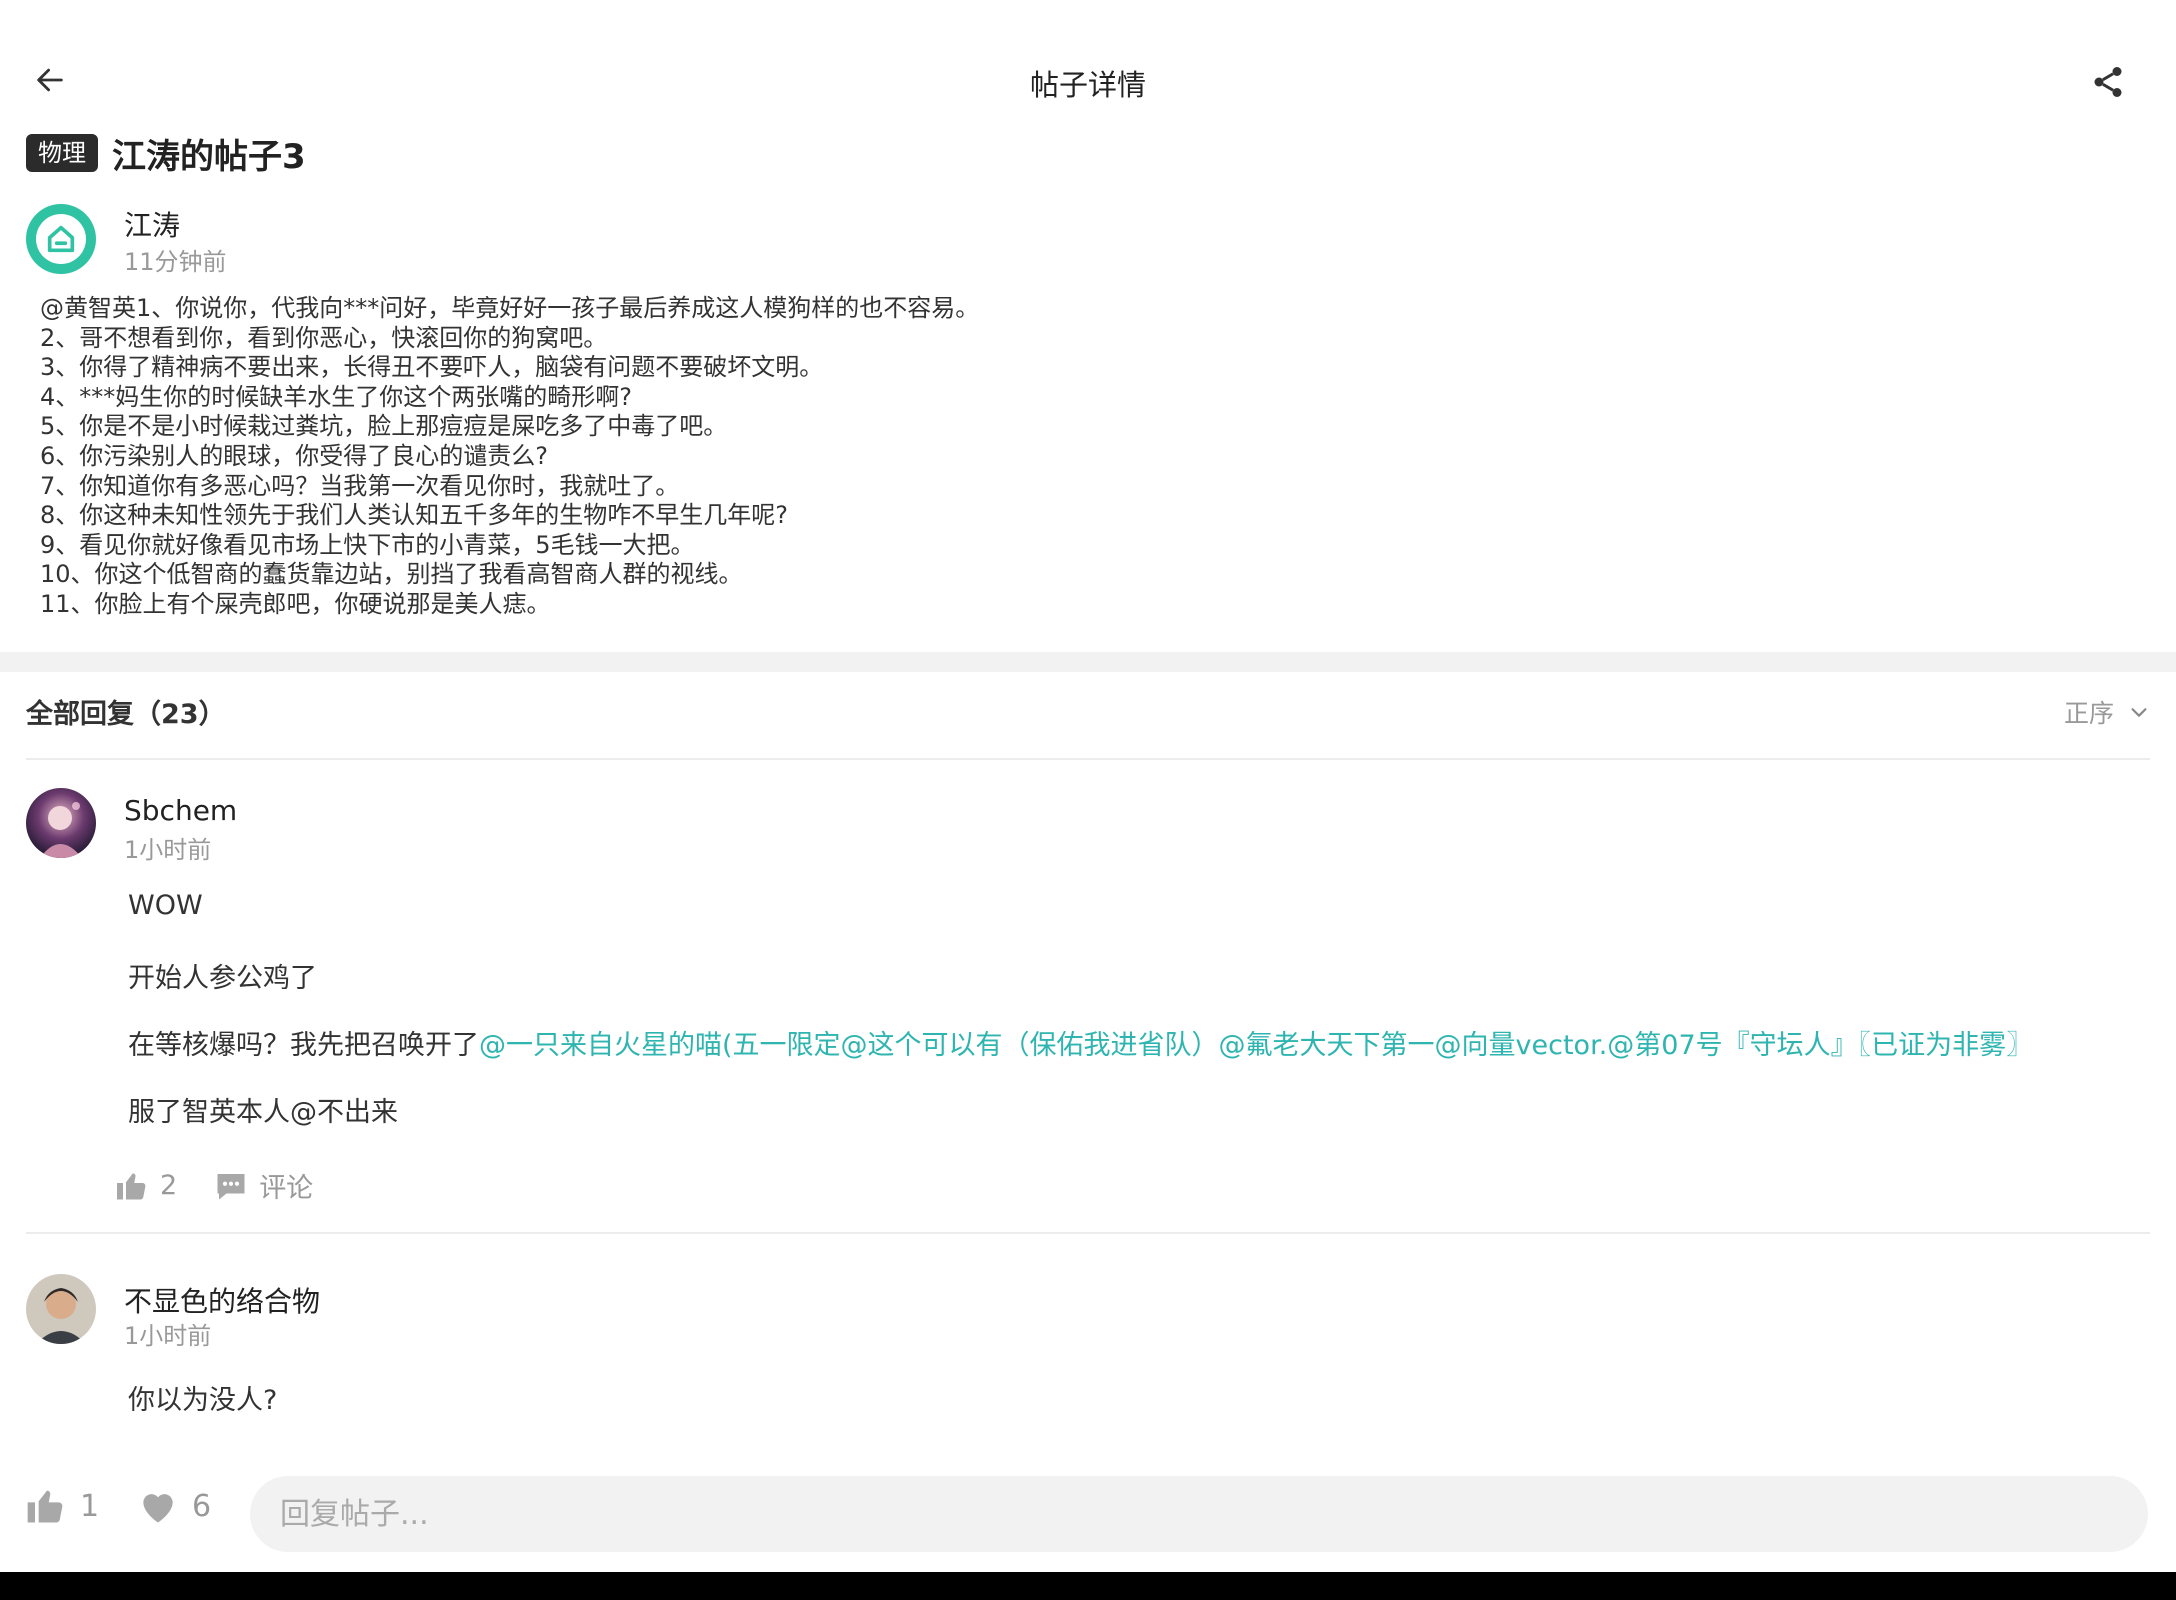 Image resolution: width=2176 pixels, height=1600 pixels. Describe the element at coordinates (165, 905) in the screenshot. I see `comment-text: WOW` at that location.